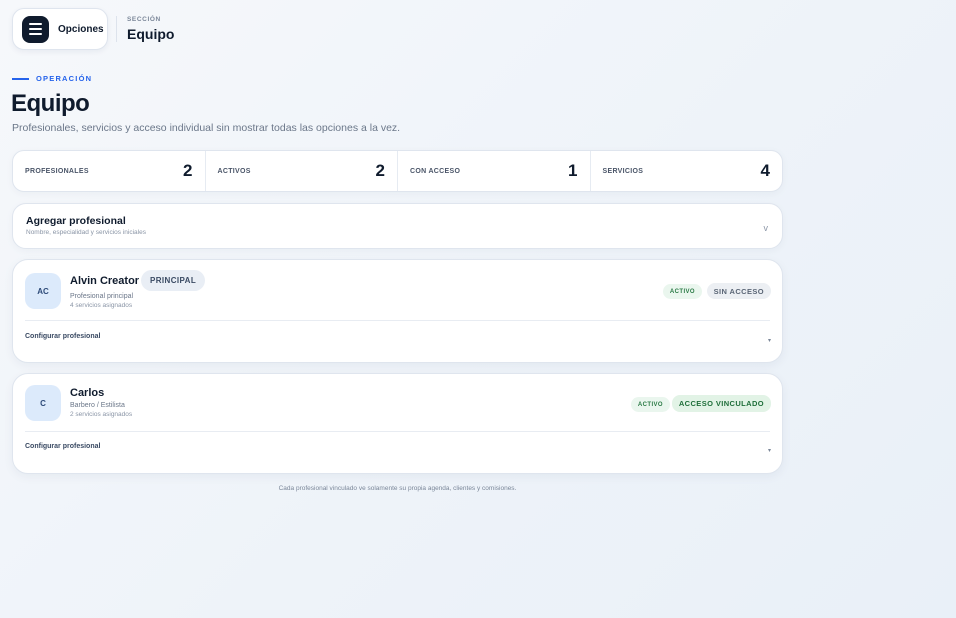 Image resolution: width=956 pixels, height=618 pixels. What do you see at coordinates (87, 393) in the screenshot?
I see `professional-name: Carlos` at bounding box center [87, 393].